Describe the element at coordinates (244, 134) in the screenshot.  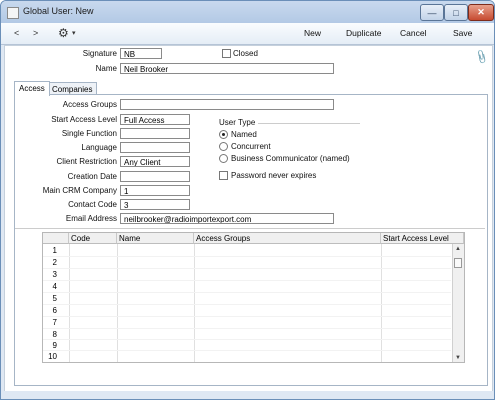
I see `radio-named-label: Named` at that location.